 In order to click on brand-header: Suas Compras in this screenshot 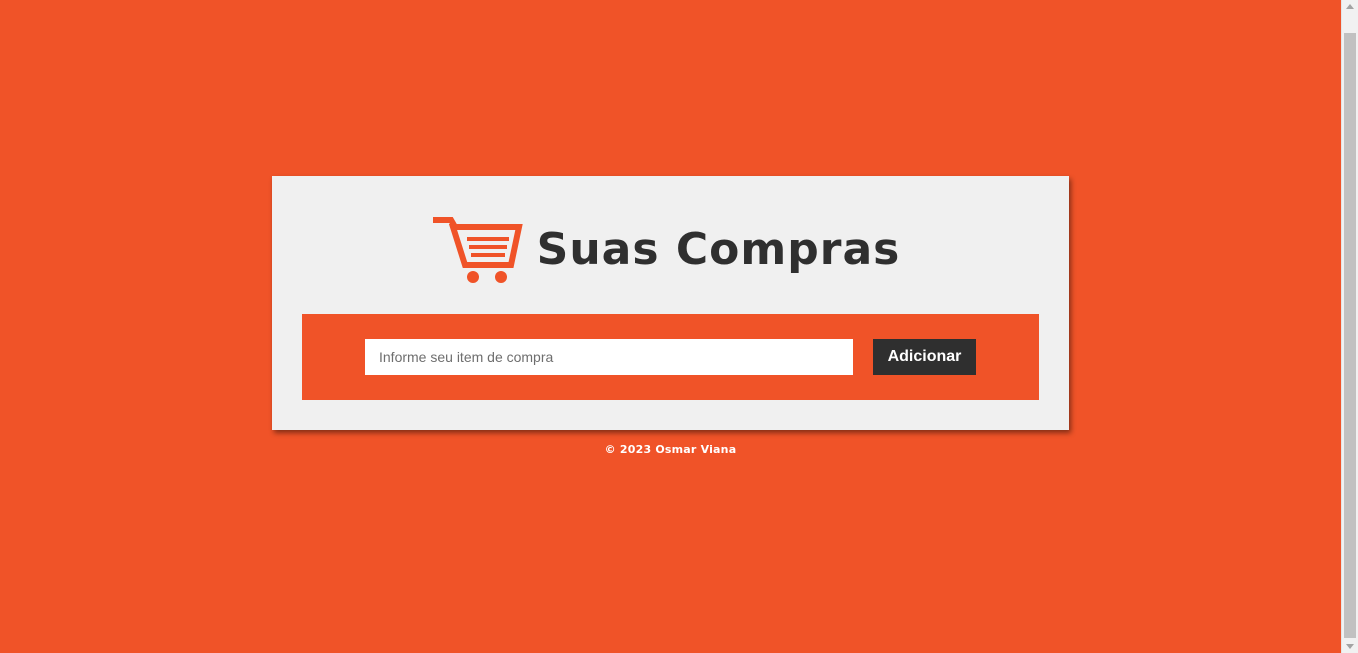, I will do `click(670, 250)`.